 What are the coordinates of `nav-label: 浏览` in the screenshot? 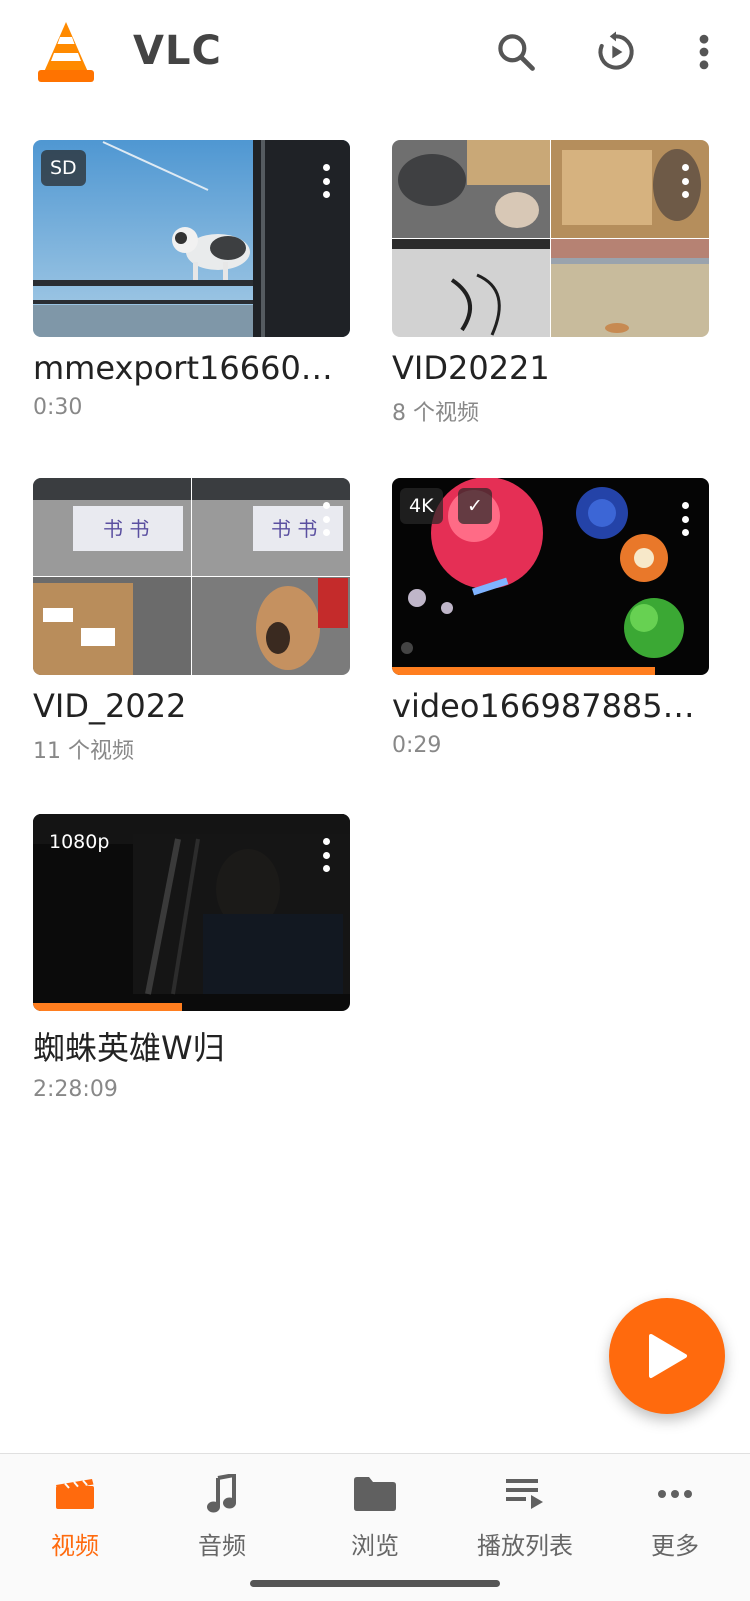 It's located at (375, 1546).